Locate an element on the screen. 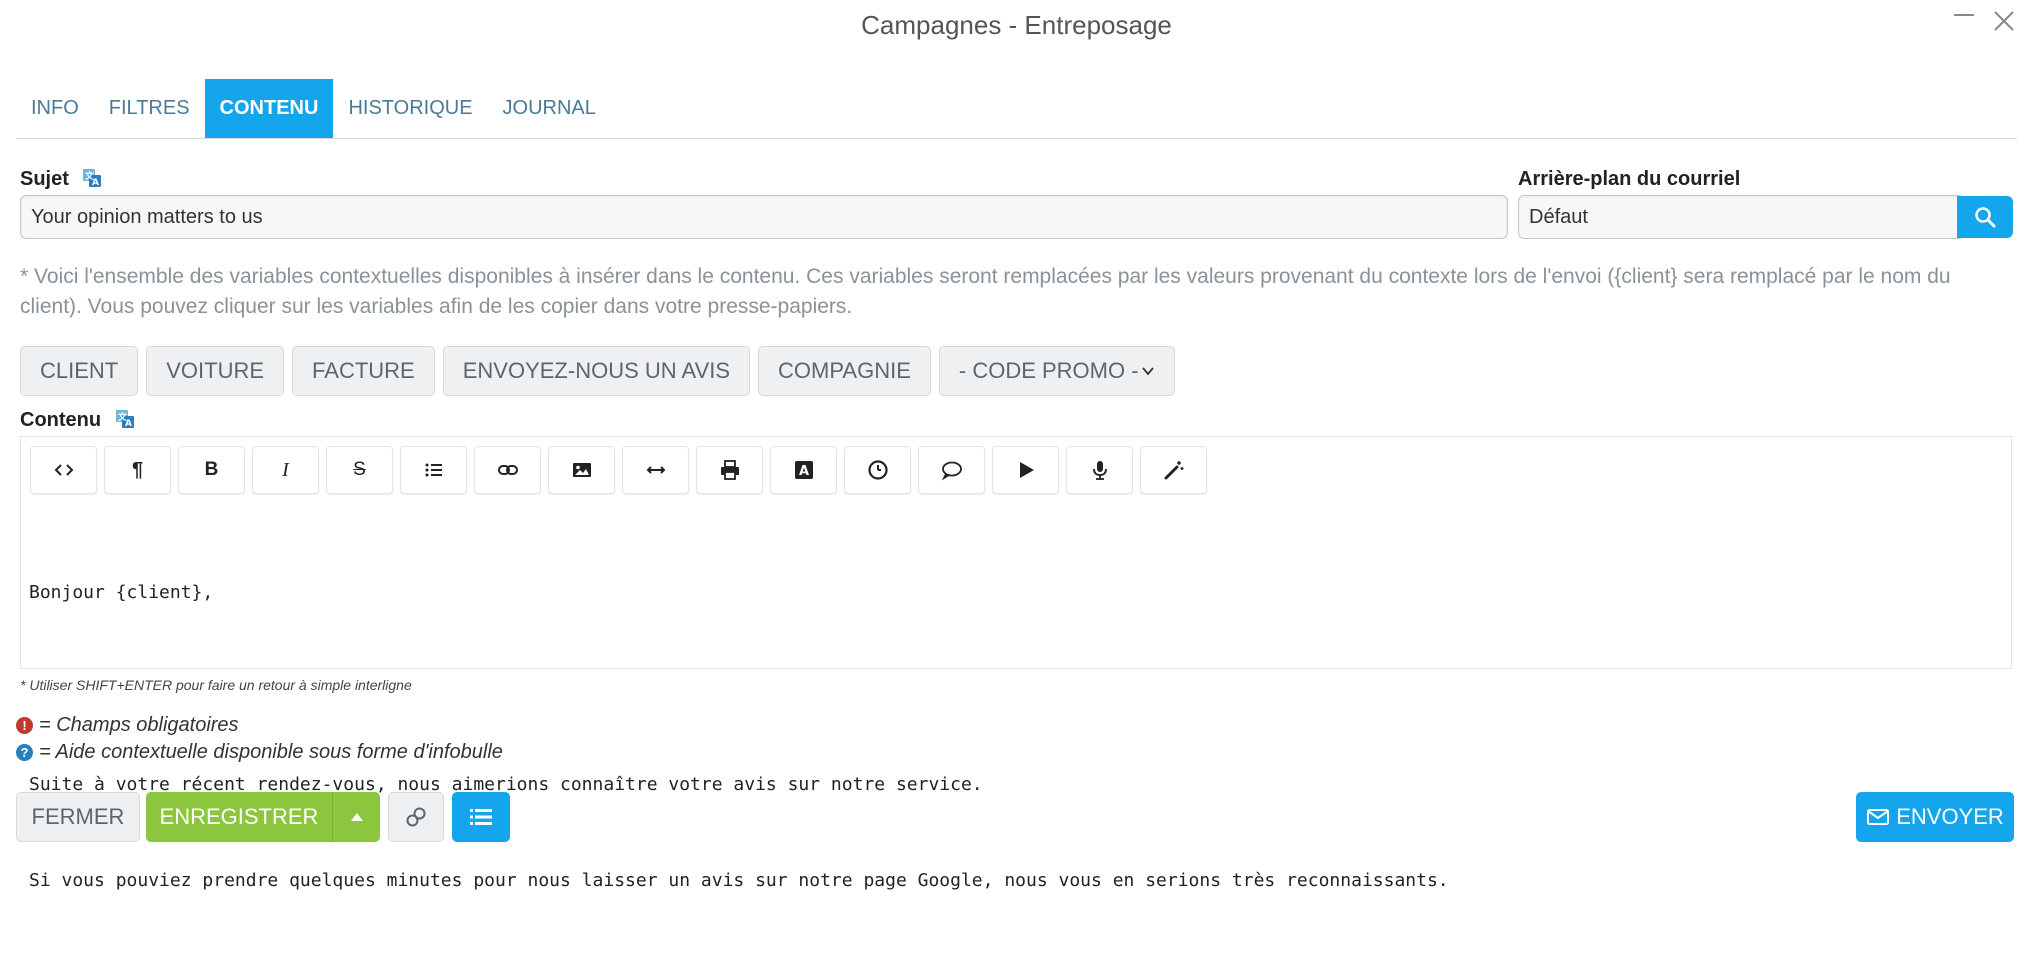  italic-icon: I is located at coordinates (285, 470).